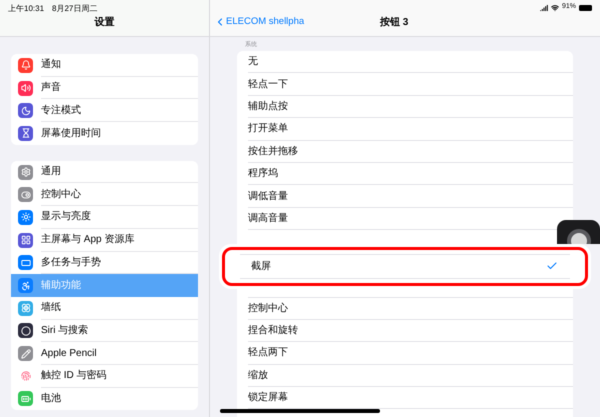 This screenshot has width=600, height=417. Describe the element at coordinates (273, 151) in the screenshot. I see `option-label: 按住并拖移` at that location.